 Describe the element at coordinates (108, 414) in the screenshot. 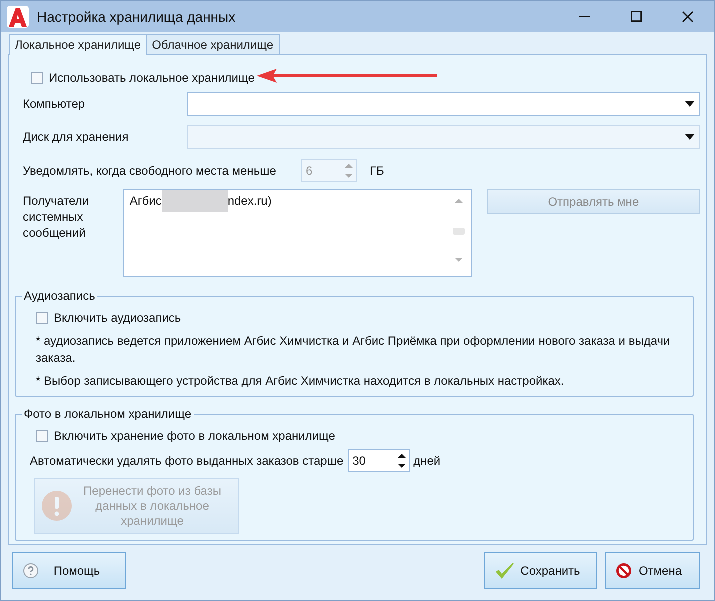

I see `group-title: Фото в локальном хранилище` at that location.